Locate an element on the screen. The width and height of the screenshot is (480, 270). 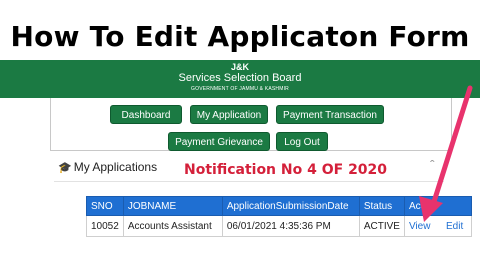
arrow-icon is located at coordinates (446, 153).